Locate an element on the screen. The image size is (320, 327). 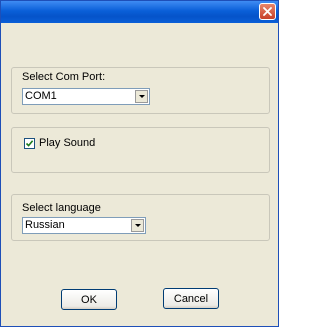
ok-button: OK is located at coordinates (89, 299).